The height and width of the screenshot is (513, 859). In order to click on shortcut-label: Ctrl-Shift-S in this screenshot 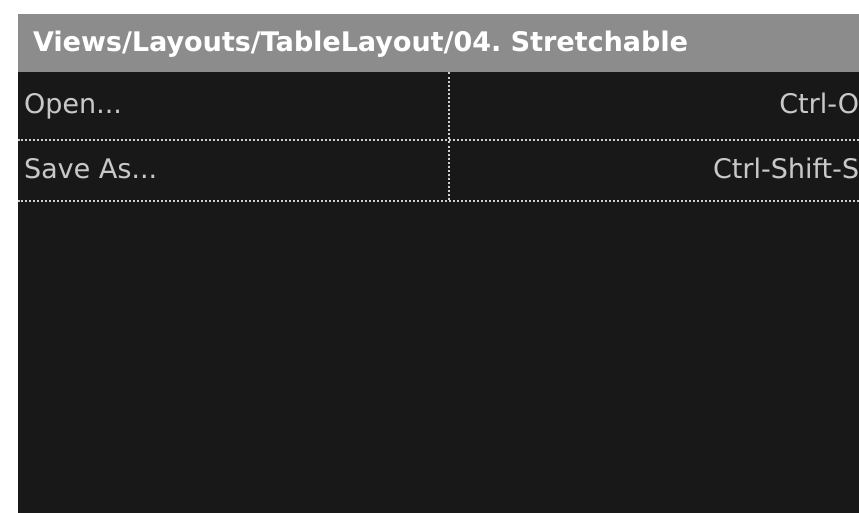, I will do `click(785, 170)`.